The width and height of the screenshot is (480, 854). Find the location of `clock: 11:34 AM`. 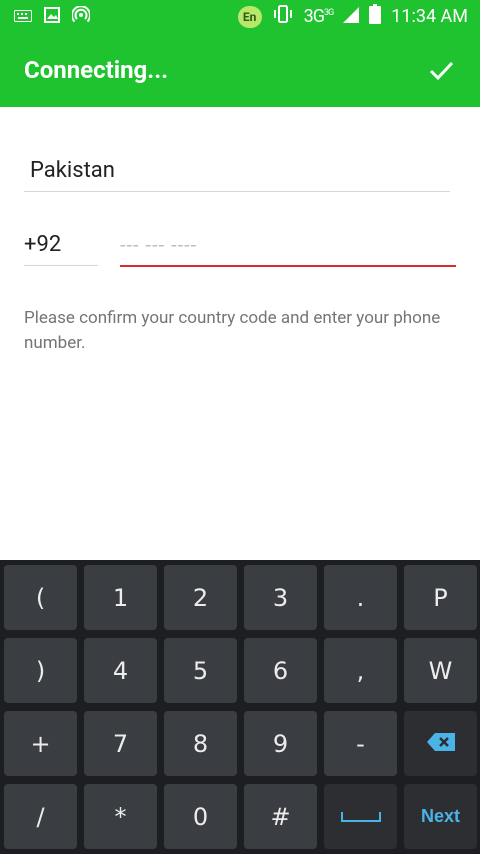

clock: 11:34 AM is located at coordinates (429, 16).